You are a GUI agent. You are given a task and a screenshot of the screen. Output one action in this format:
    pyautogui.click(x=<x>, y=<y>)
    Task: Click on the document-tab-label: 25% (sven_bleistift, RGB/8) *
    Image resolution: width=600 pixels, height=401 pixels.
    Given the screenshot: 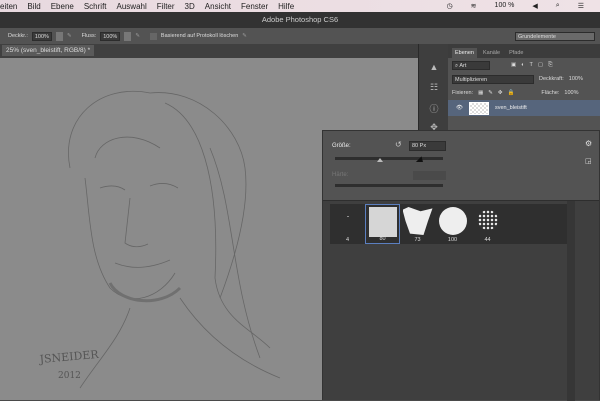 What is the action you would take?
    pyautogui.click(x=48, y=50)
    